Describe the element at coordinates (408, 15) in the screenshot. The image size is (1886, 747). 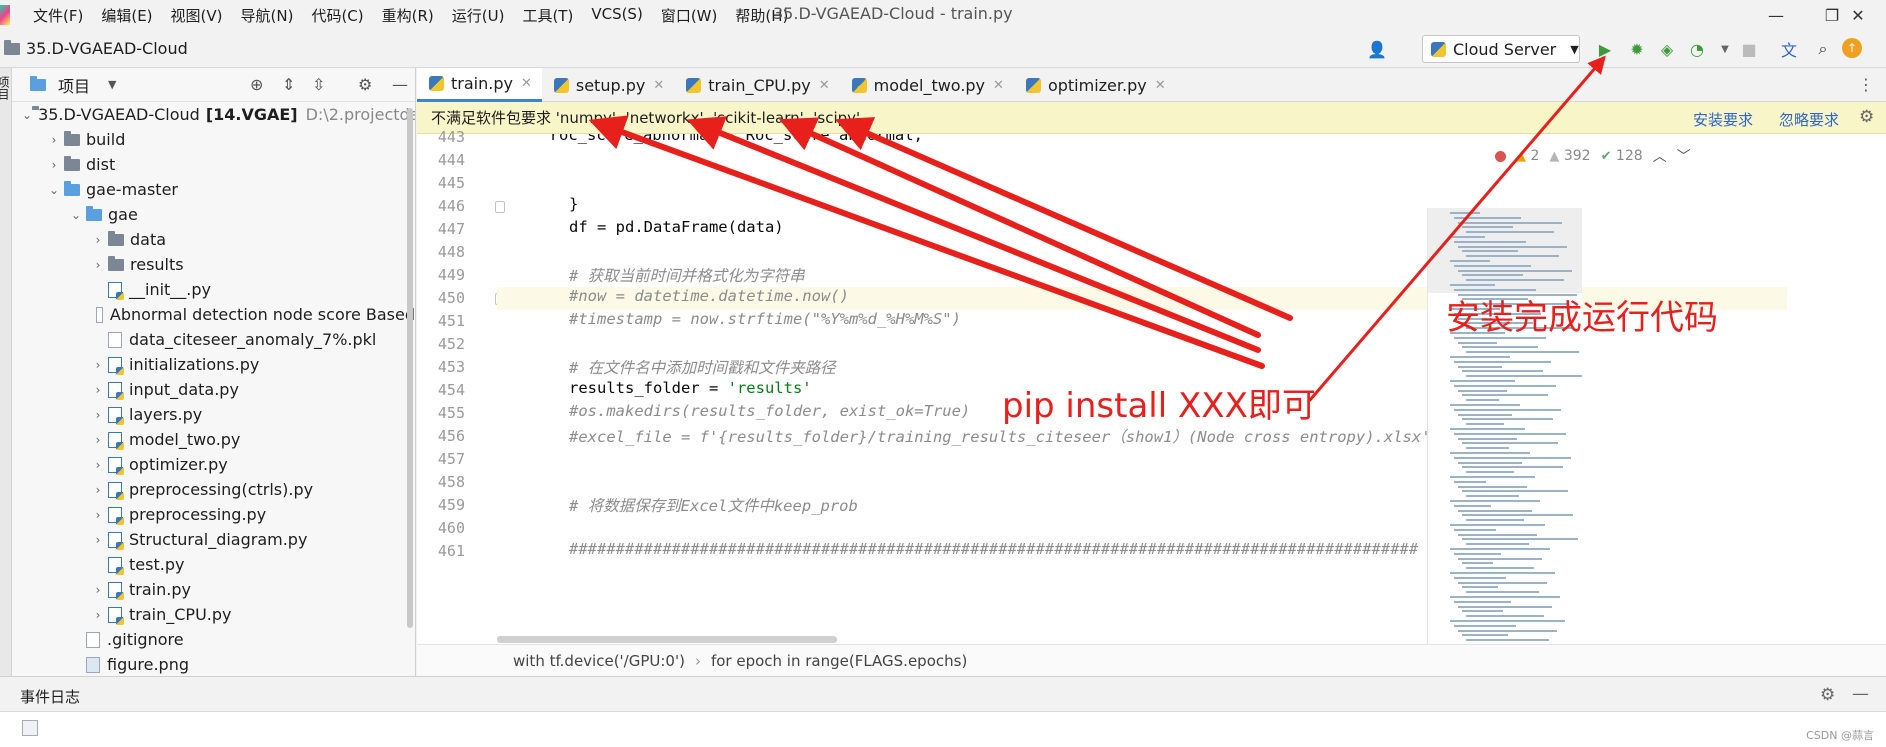
I see `menu-item: 重构(R)` at that location.